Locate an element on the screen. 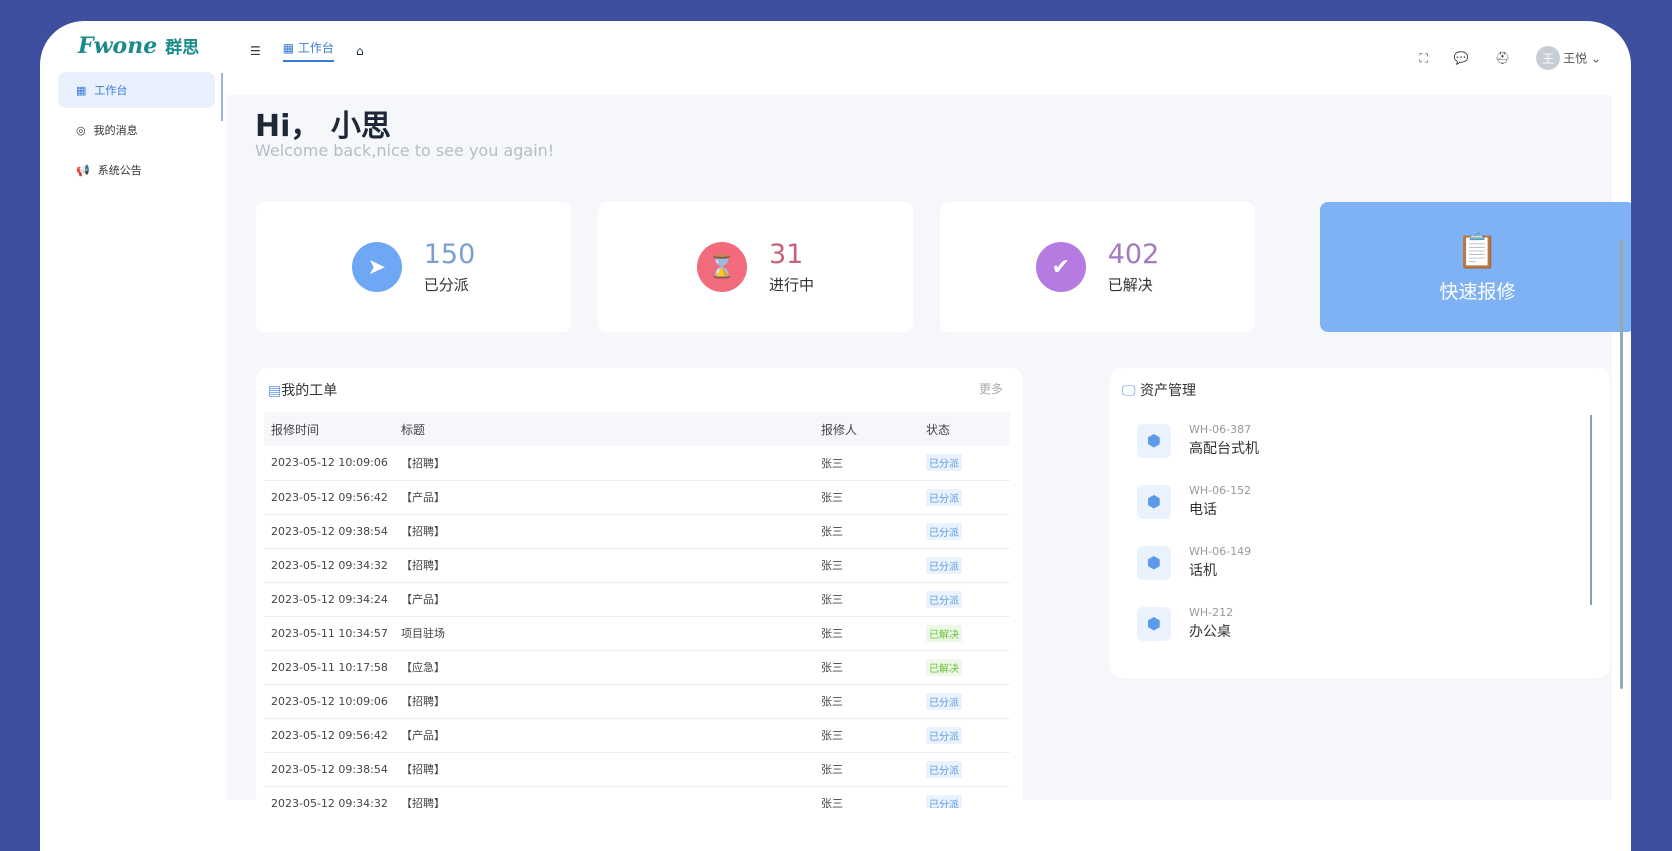  monitor-icon: 🖵 is located at coordinates (1129, 391).